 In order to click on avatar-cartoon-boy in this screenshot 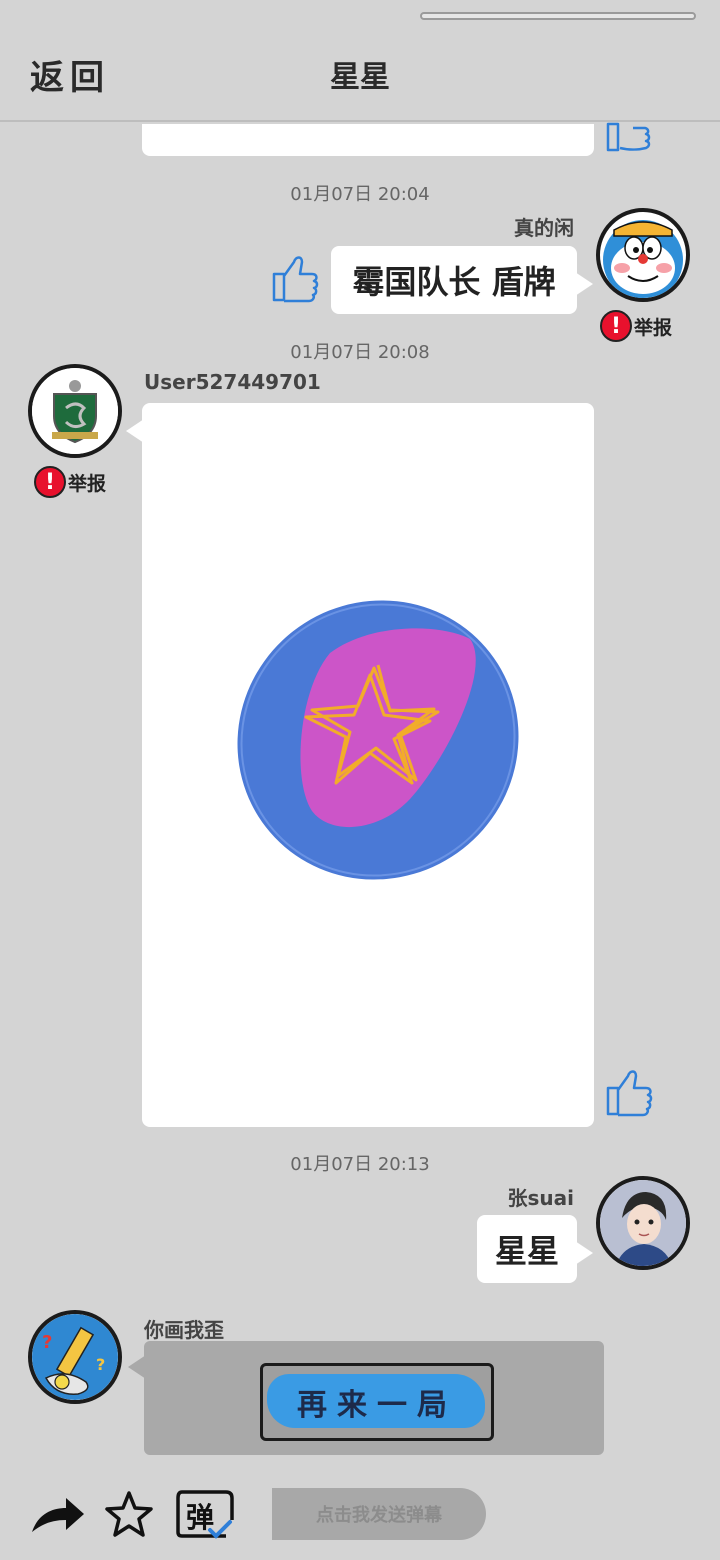, I will do `click(643, 1223)`.